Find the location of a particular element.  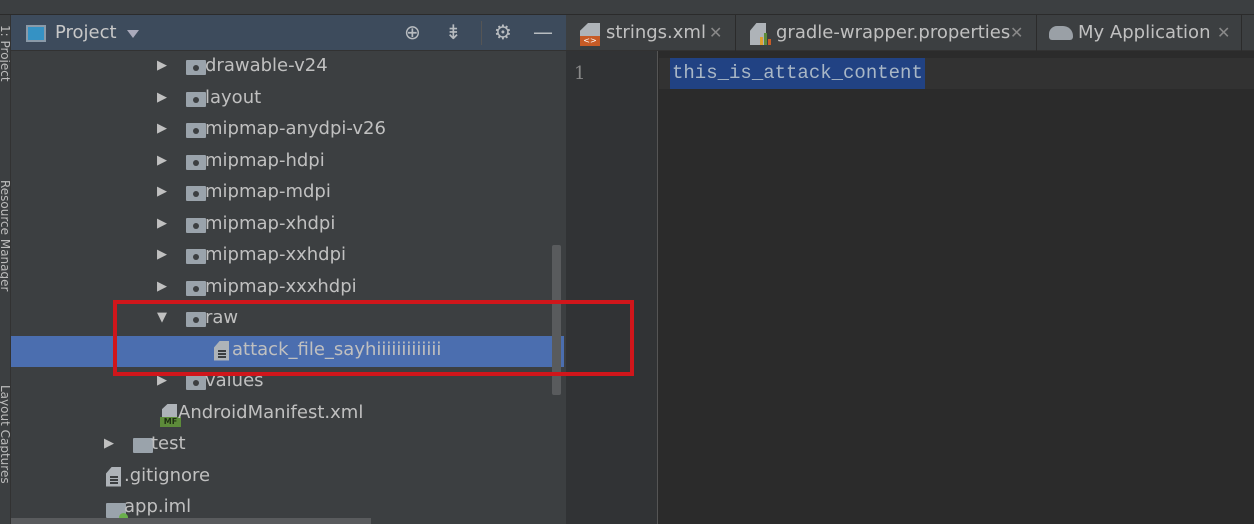

tree-item-label: AndroidManifest.xml is located at coordinates (271, 412).